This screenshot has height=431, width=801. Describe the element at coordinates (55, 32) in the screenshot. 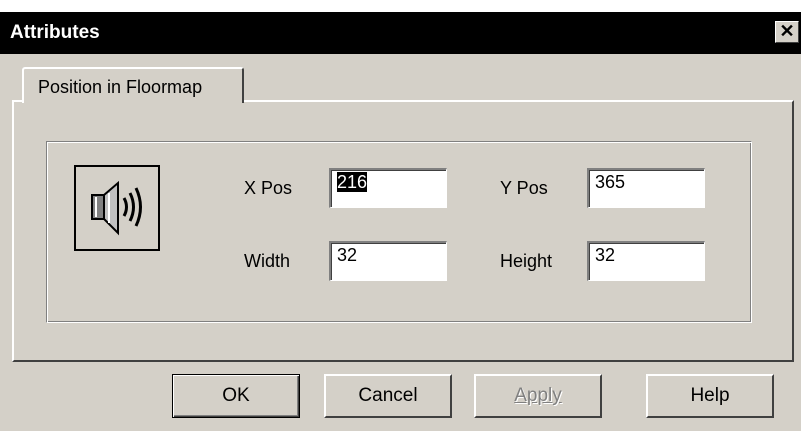

I see `window-title: Attributes` at that location.